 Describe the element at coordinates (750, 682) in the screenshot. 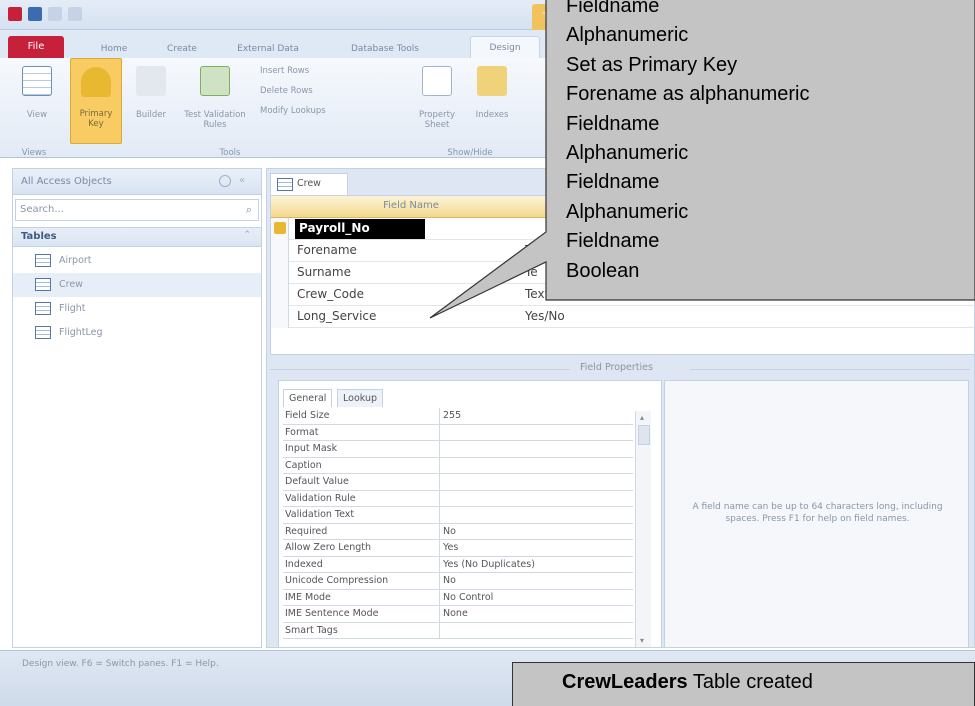

I see `caption-rest: Table created` at that location.